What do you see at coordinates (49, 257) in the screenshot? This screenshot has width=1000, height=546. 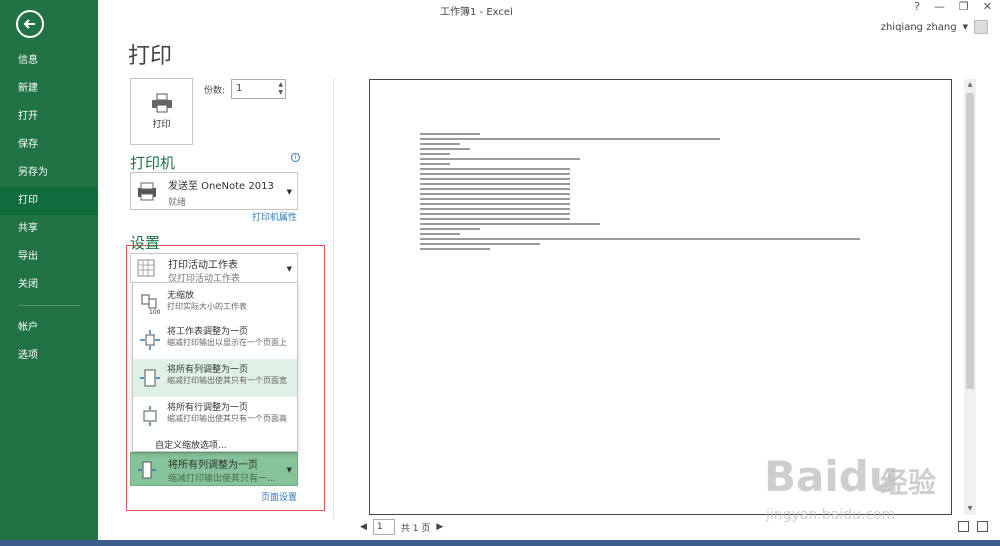 I see `nav-item-export: 导出` at bounding box center [49, 257].